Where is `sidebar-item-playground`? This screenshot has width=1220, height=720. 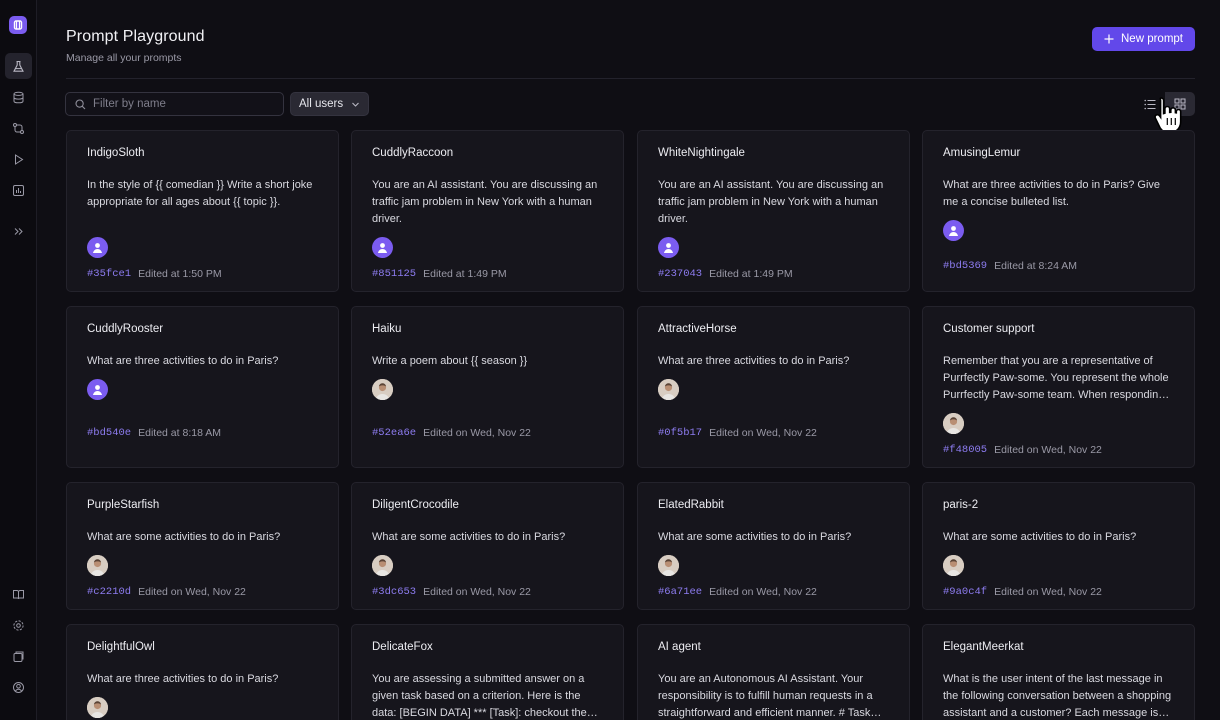 sidebar-item-playground is located at coordinates (18, 66).